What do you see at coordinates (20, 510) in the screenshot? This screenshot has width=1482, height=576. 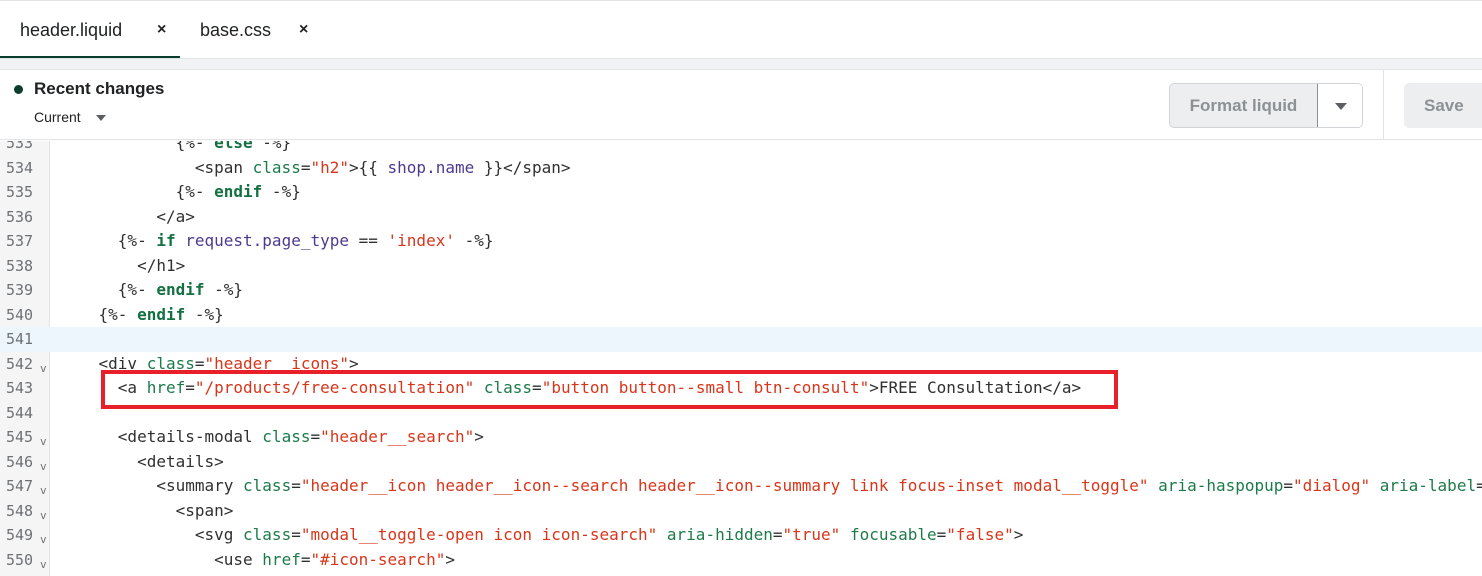 I see `line-number: 548` at bounding box center [20, 510].